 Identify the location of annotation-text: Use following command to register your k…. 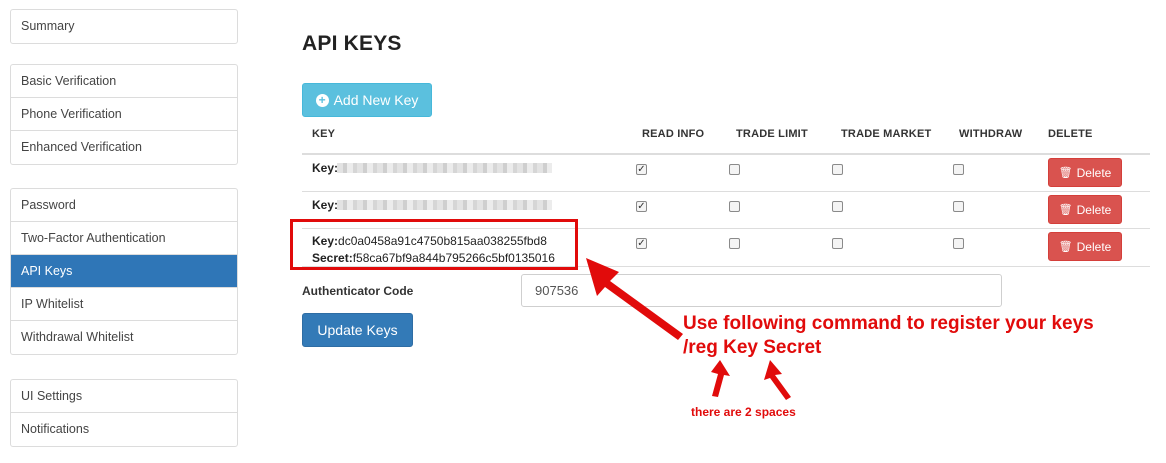
(888, 336).